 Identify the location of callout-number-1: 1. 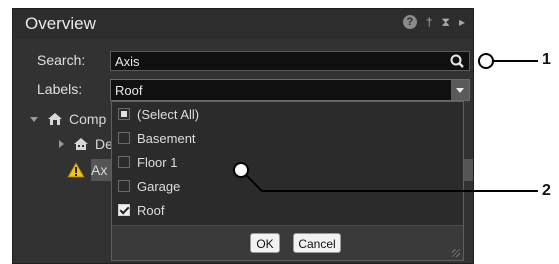
(546, 59).